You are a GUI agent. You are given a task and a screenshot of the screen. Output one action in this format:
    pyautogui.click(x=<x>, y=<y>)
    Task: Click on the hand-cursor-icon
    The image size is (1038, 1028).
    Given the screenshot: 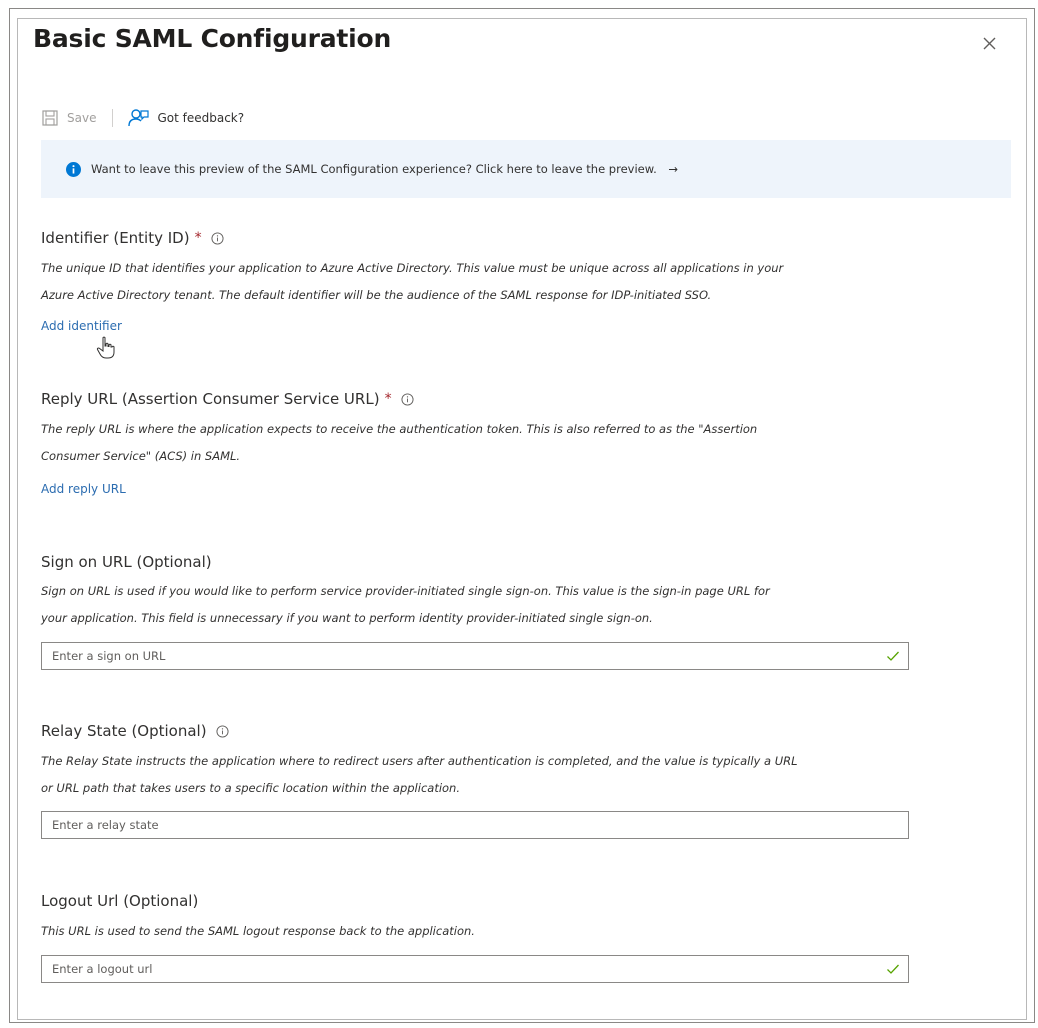 What is the action you would take?
    pyautogui.click(x=105, y=347)
    